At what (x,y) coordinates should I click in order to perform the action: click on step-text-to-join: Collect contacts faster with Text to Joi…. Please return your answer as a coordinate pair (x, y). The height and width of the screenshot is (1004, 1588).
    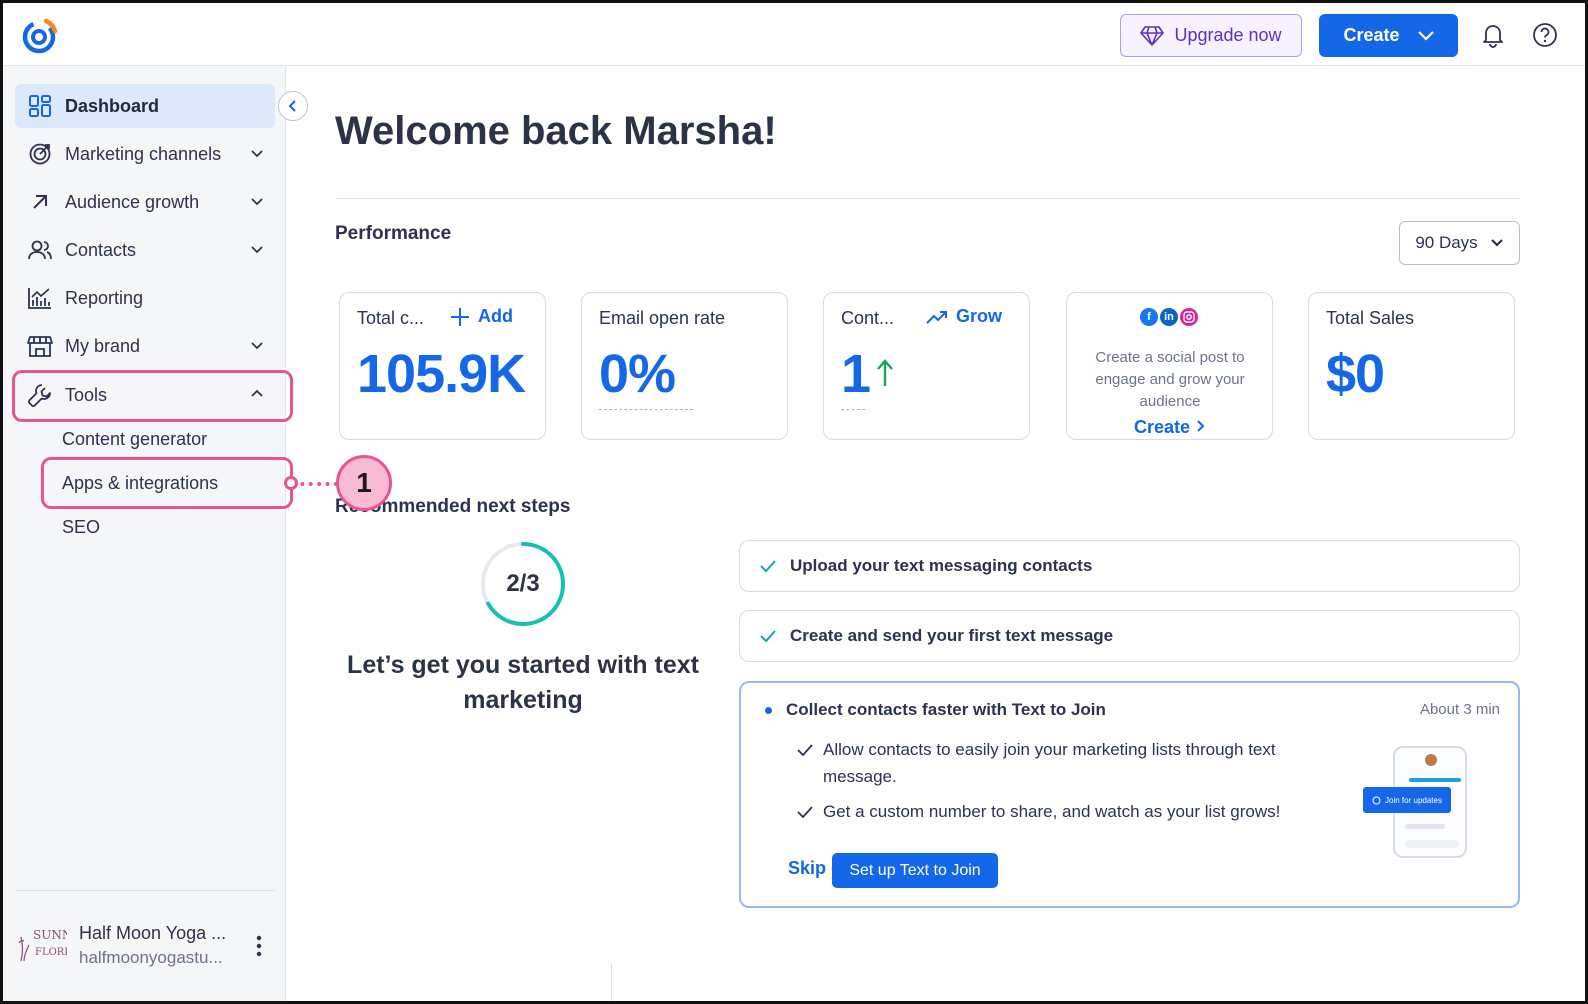
    Looking at the image, I should click on (1129, 794).